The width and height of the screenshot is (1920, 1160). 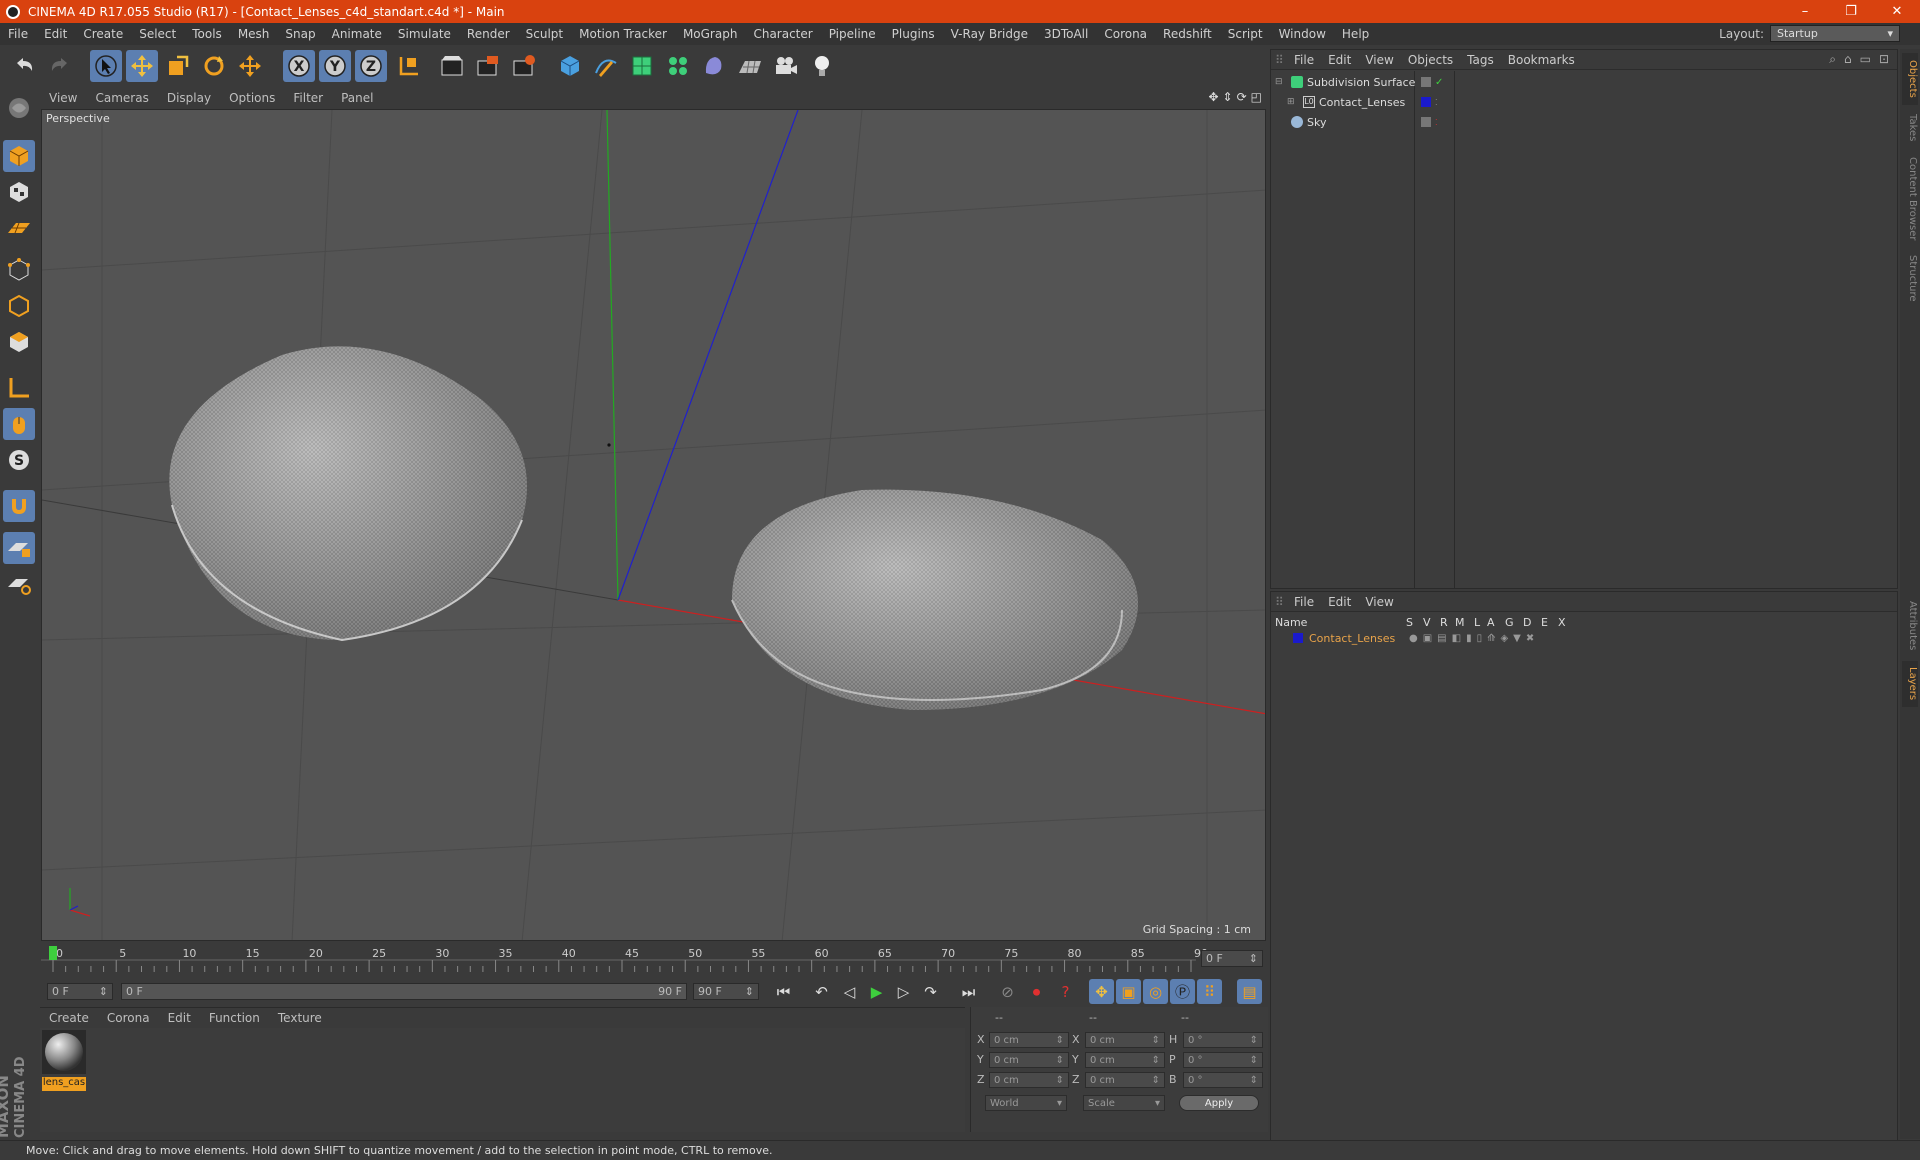 I want to click on material-menu-texture: Texture, so click(x=300, y=1018).